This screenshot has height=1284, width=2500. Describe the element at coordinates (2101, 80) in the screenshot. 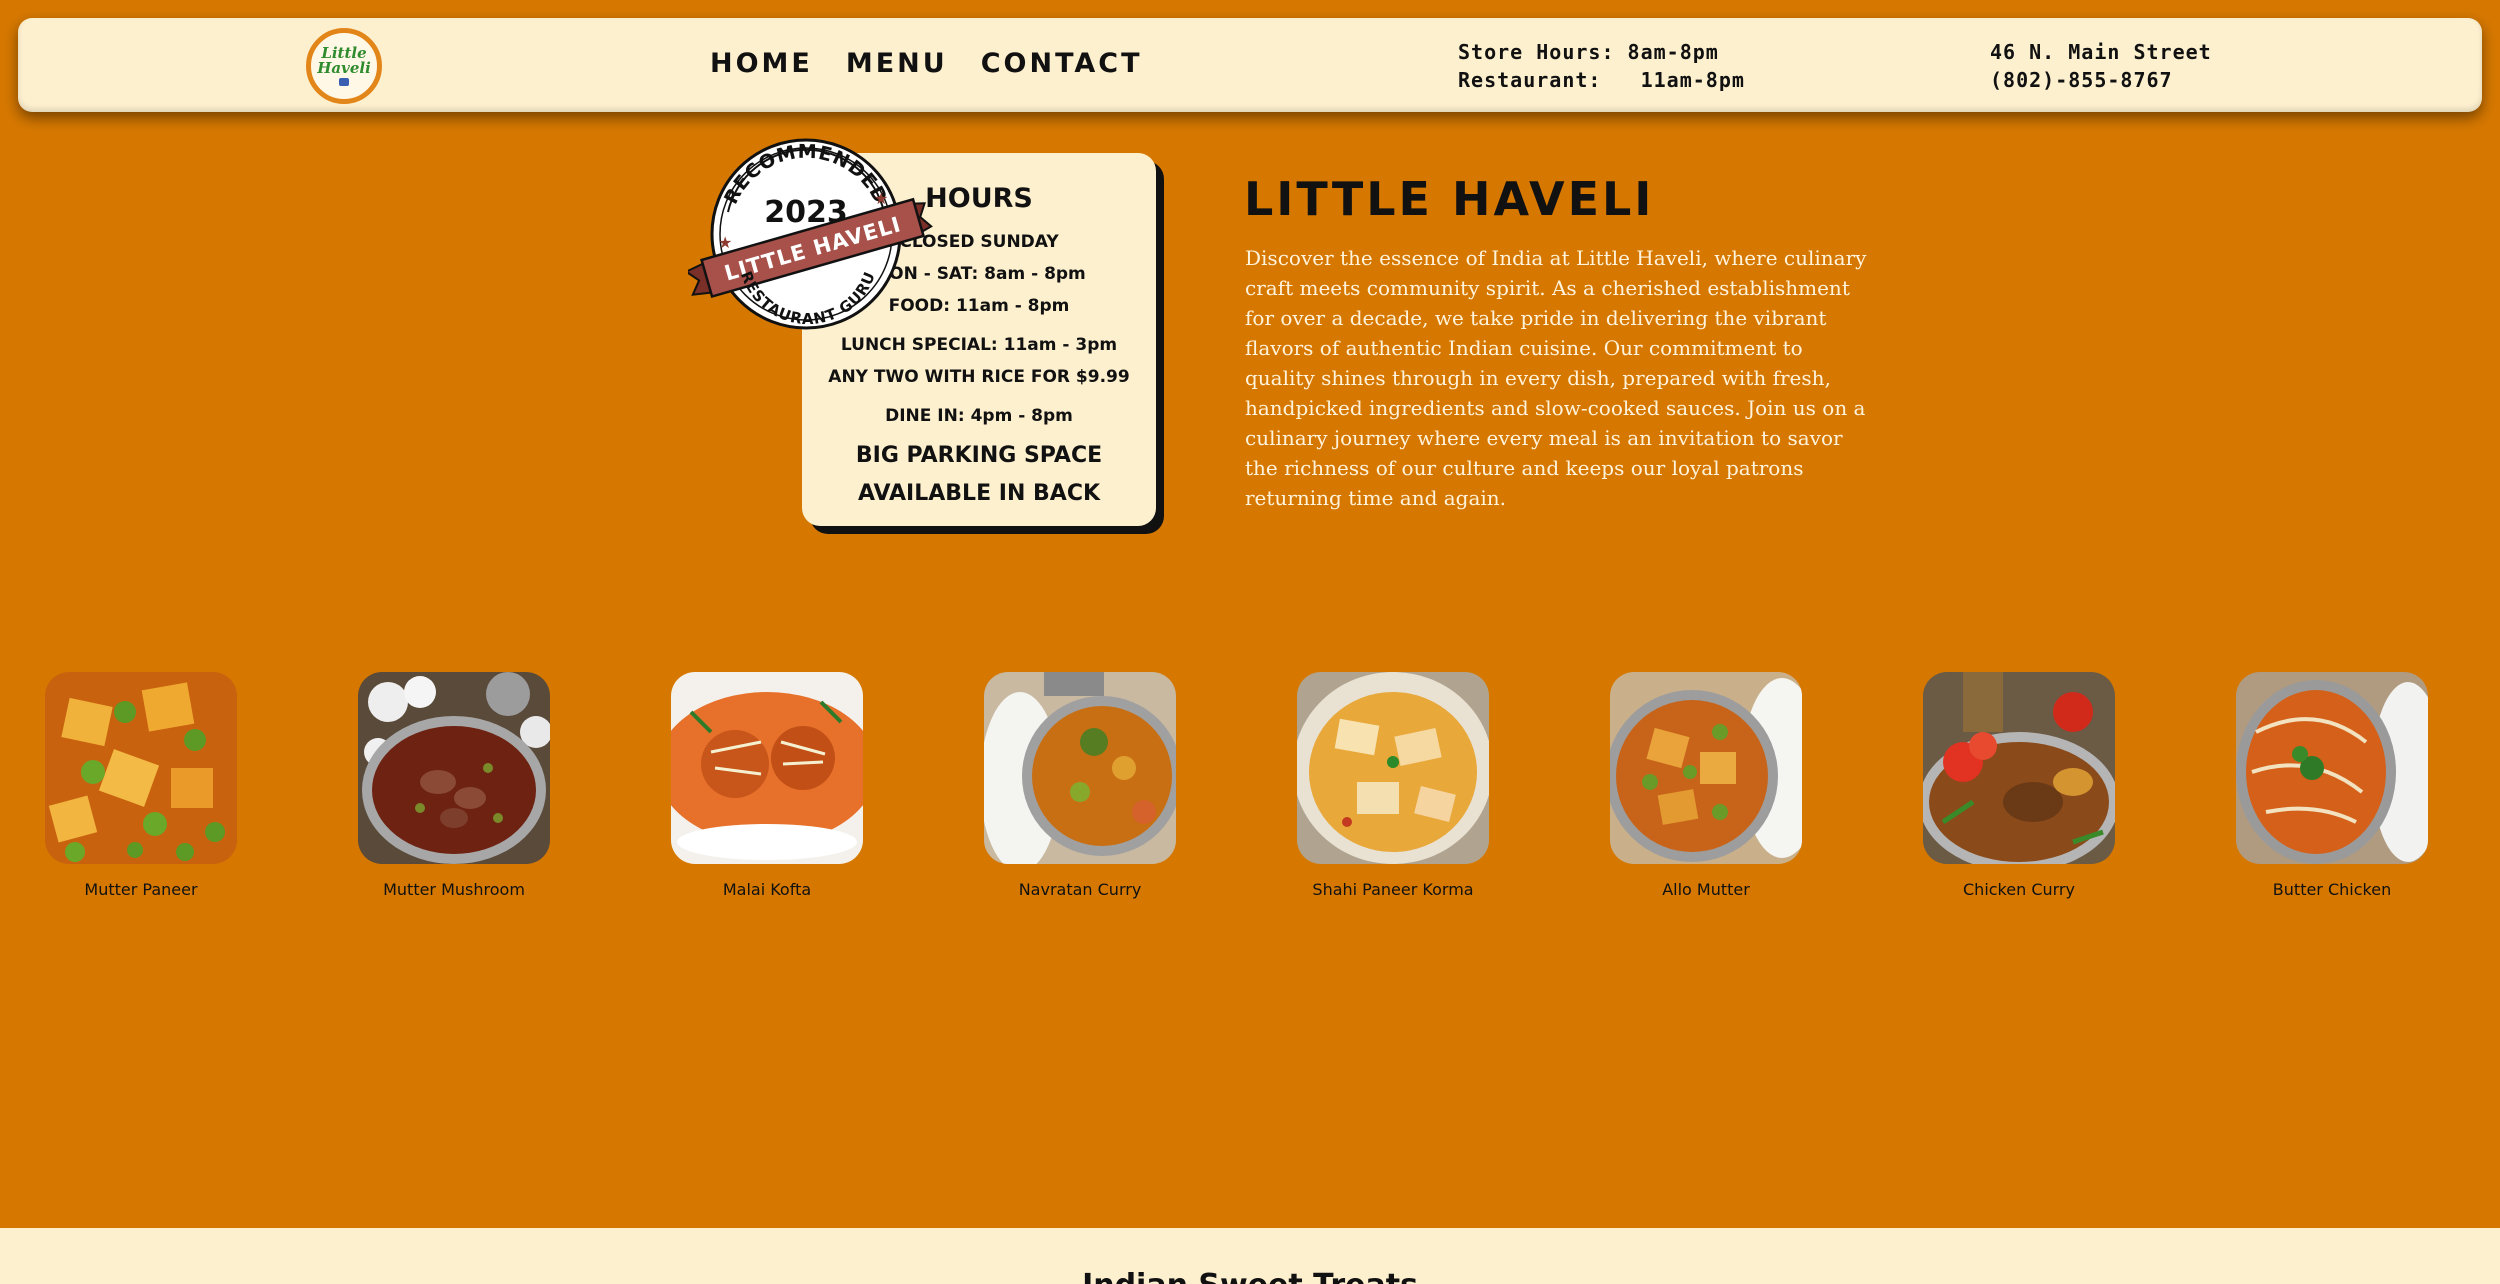

I see `phone-number: (802)-855-8767` at that location.